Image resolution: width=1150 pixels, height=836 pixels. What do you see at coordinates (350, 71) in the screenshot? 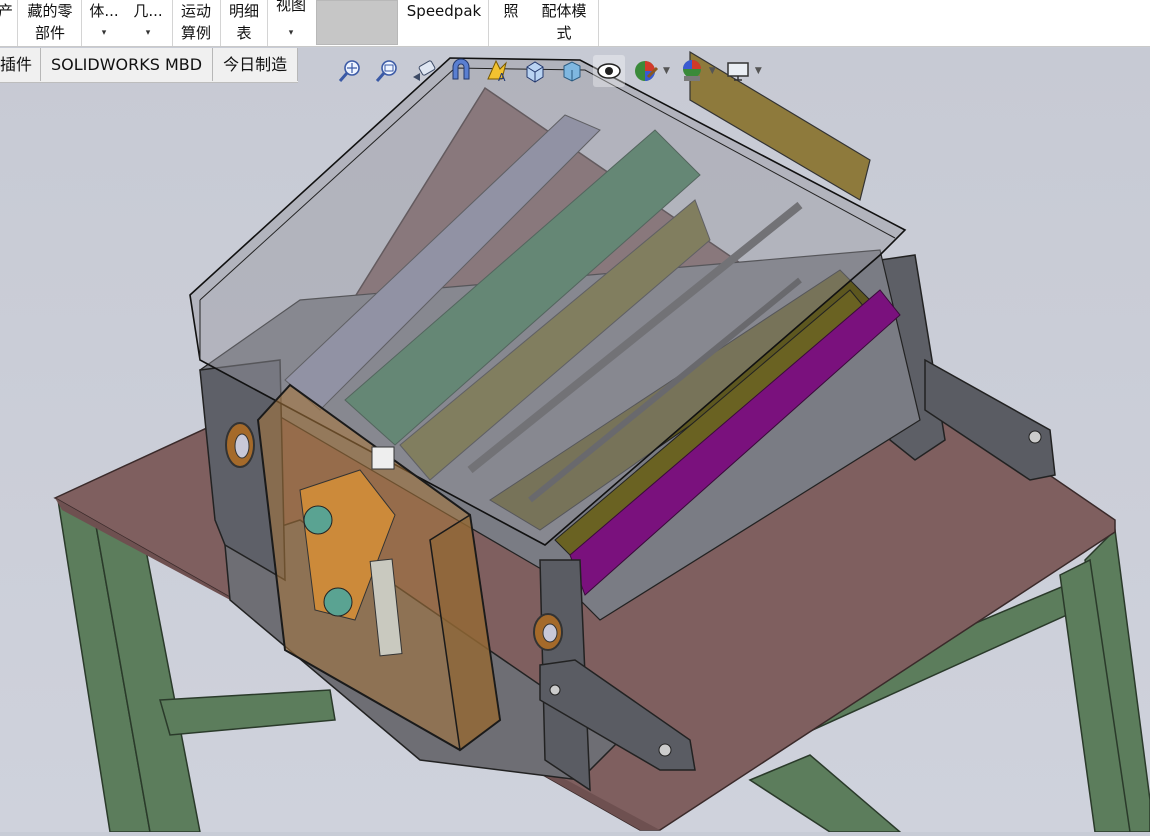
I see `zoom-to-fit-icon` at bounding box center [350, 71].